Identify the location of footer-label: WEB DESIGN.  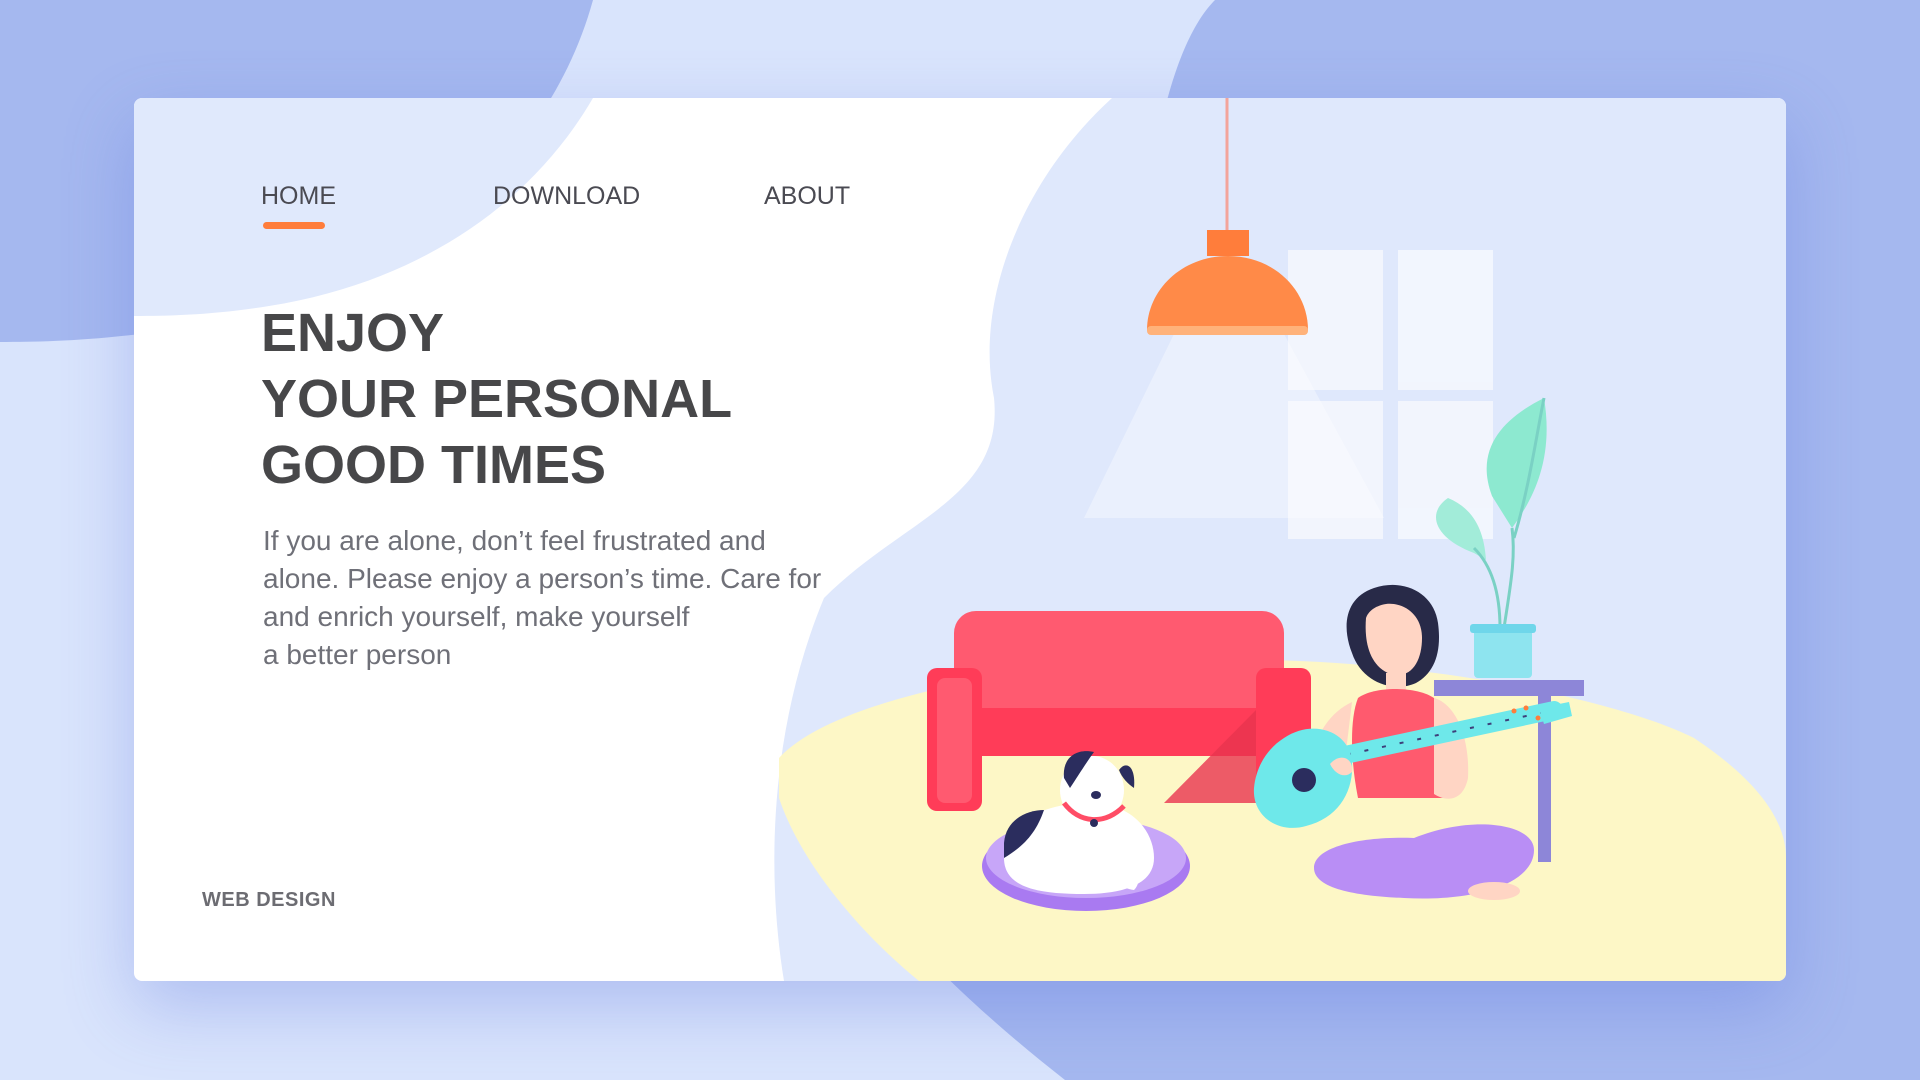
(269, 900).